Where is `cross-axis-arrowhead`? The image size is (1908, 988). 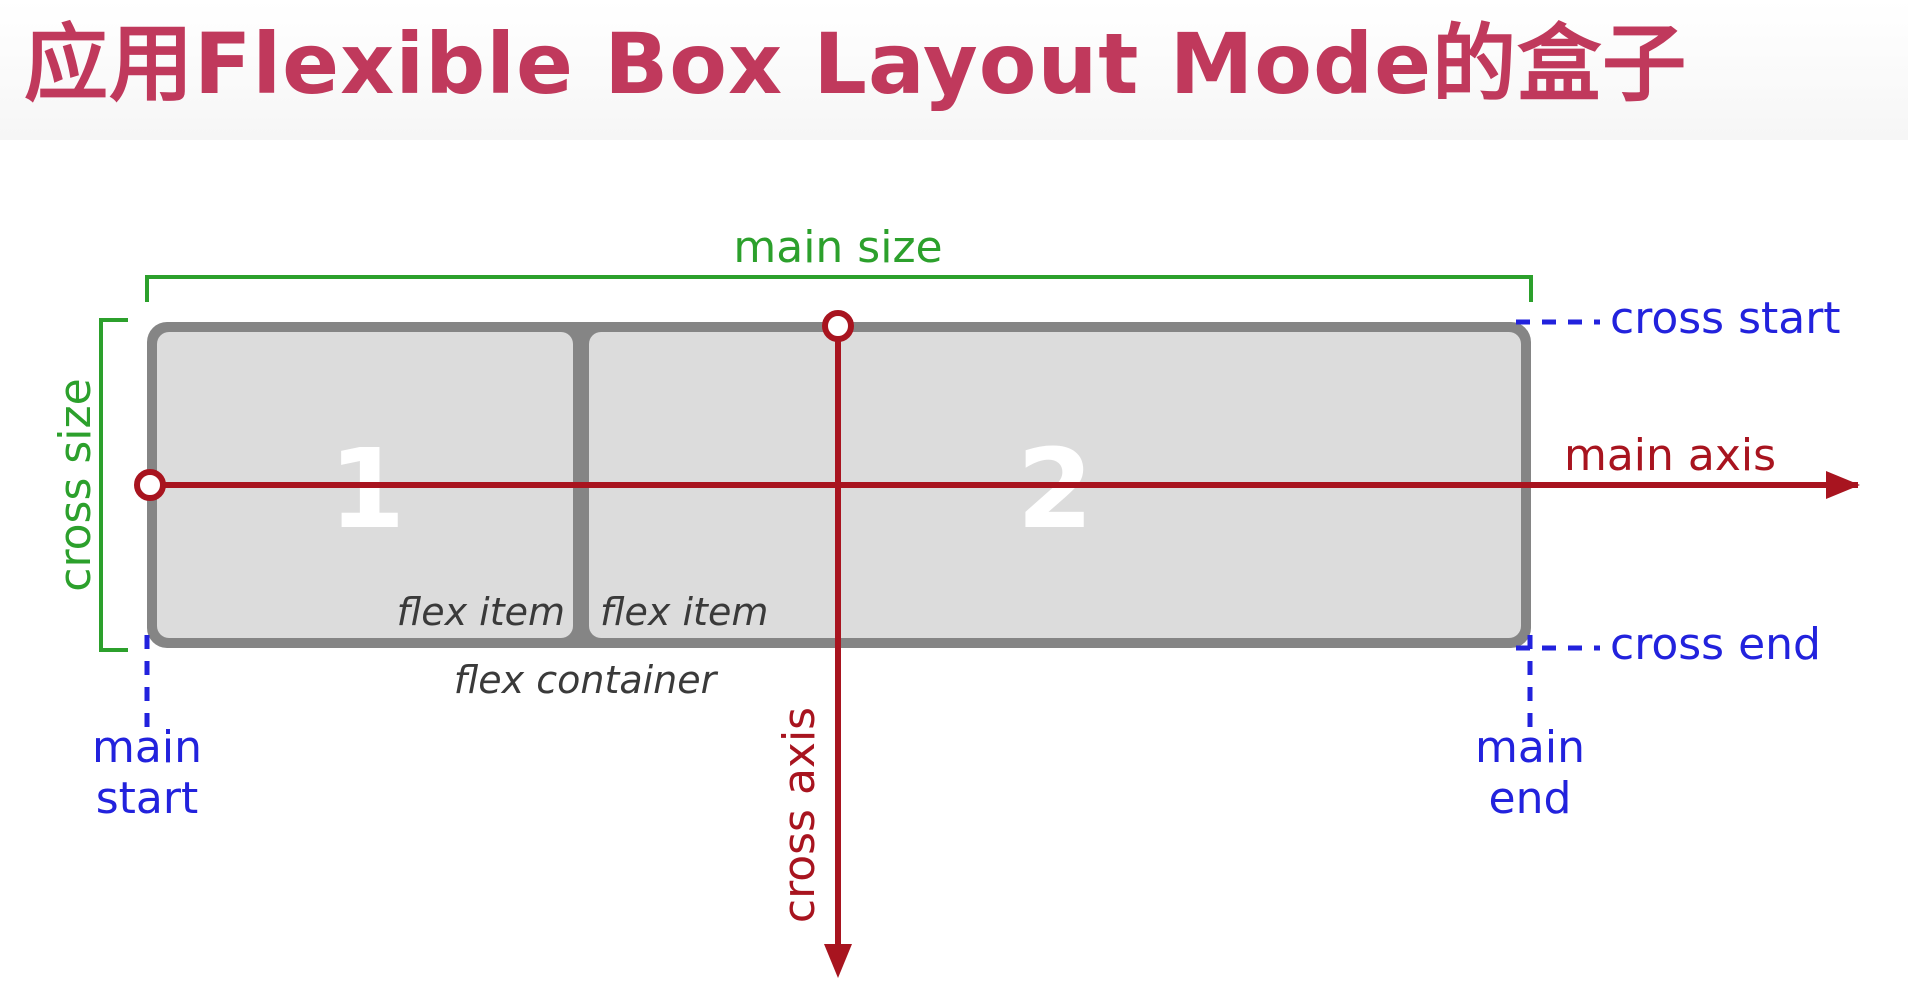 cross-axis-arrowhead is located at coordinates (838, 961).